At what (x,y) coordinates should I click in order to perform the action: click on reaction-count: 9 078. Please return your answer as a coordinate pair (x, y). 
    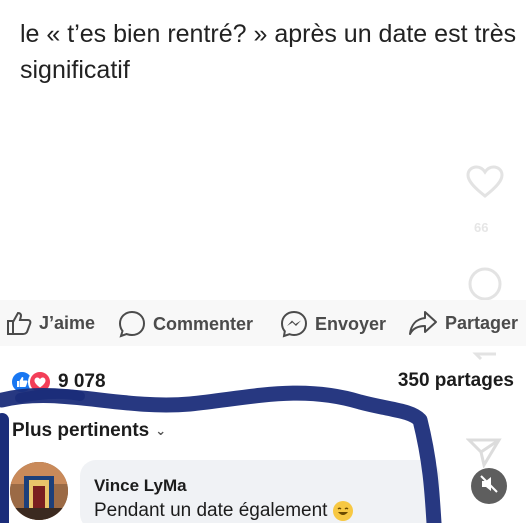
    Looking at the image, I should click on (82, 381).